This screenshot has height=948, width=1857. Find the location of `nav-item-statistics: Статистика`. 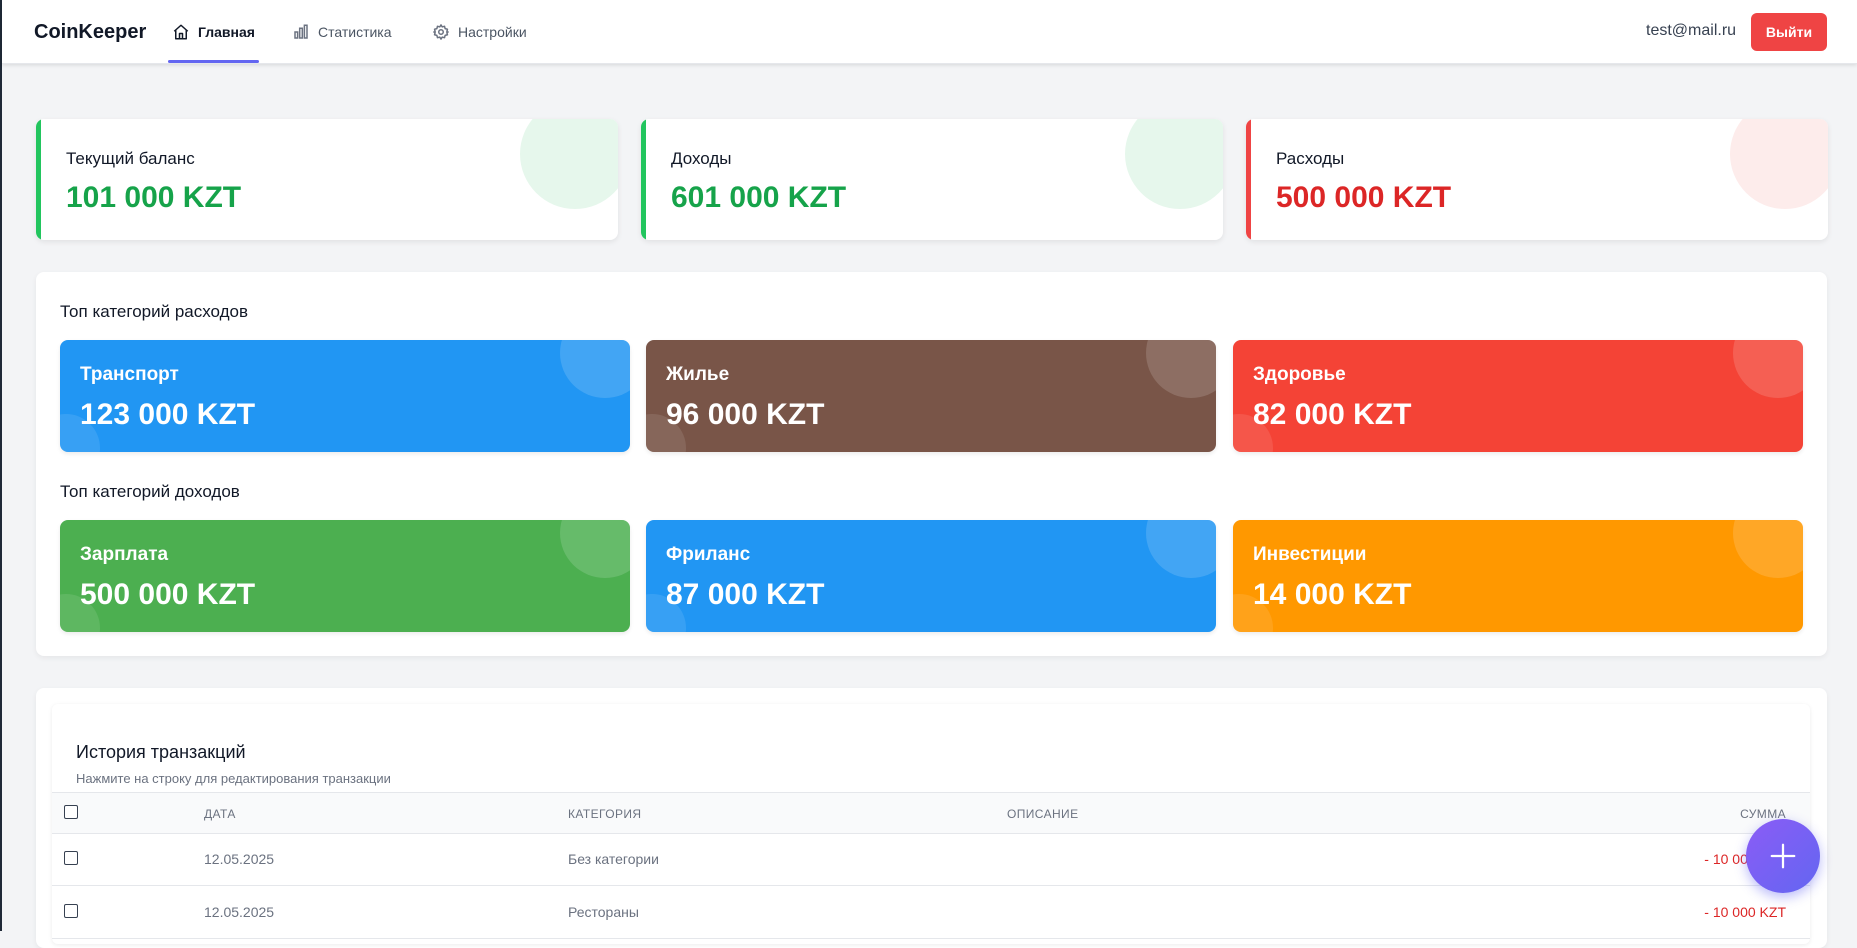

nav-item-statistics: Статистика is located at coordinates (342, 31).